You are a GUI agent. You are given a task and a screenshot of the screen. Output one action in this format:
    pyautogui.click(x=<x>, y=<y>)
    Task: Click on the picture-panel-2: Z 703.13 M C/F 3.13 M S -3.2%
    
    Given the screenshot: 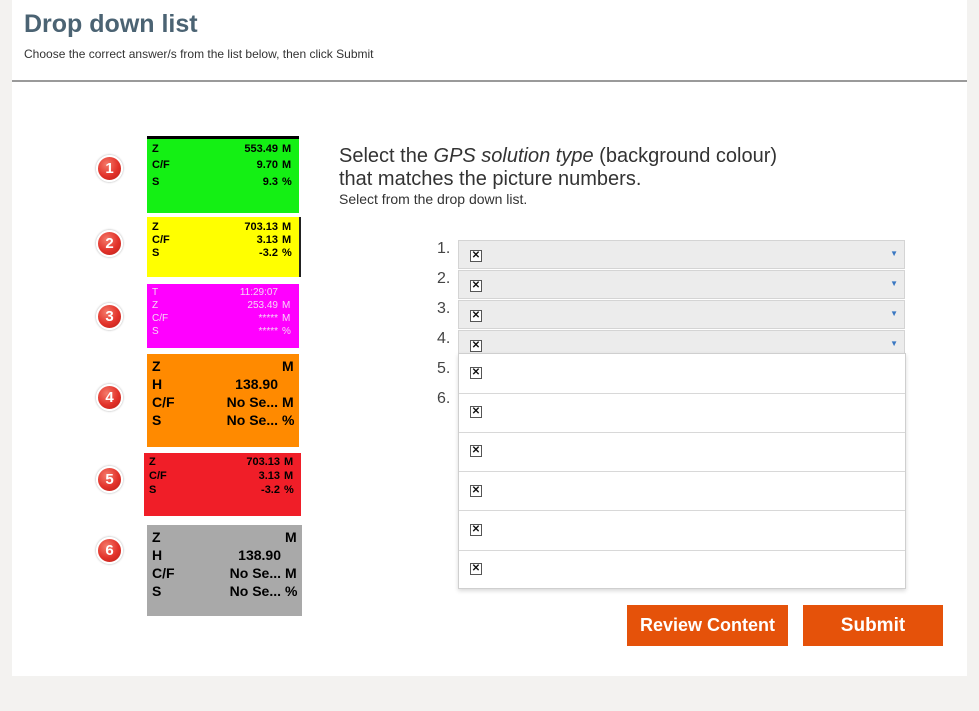 What is the action you would take?
    pyautogui.click(x=224, y=247)
    